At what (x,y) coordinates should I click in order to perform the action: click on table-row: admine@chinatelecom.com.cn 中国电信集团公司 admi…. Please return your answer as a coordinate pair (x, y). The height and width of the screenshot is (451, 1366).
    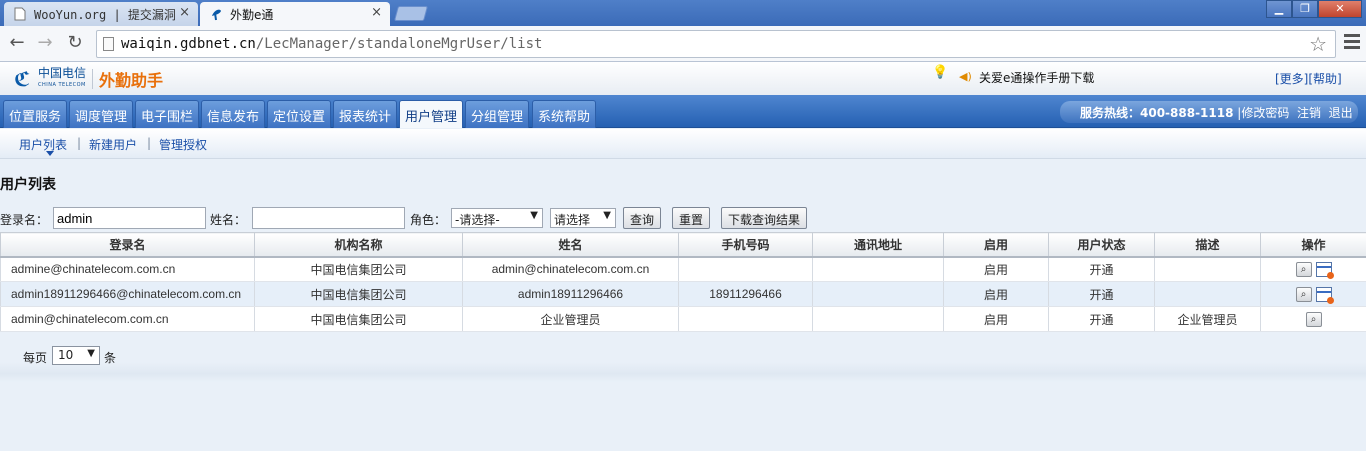
    Looking at the image, I should click on (683, 269).